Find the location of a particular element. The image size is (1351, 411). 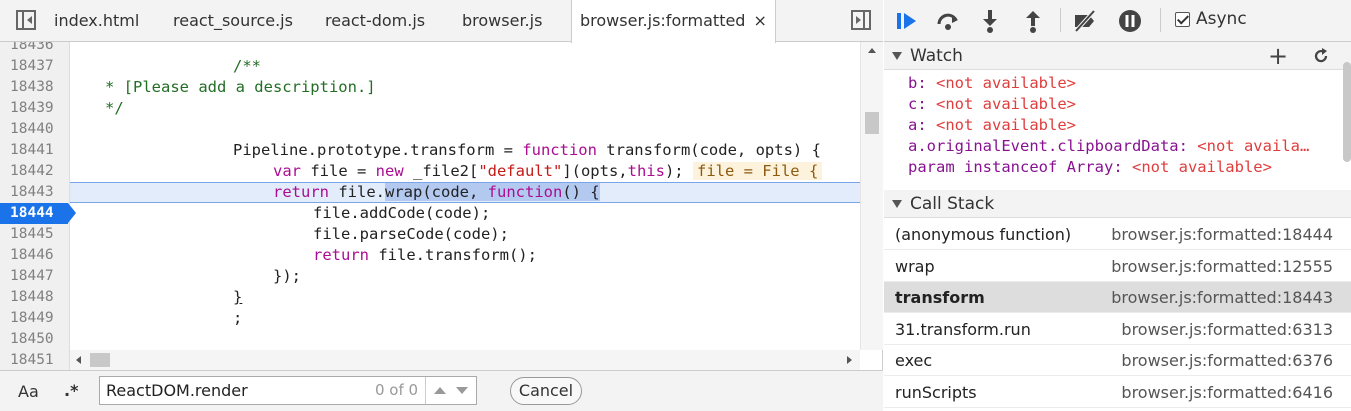

line-number: 18450 is located at coordinates (35, 339).